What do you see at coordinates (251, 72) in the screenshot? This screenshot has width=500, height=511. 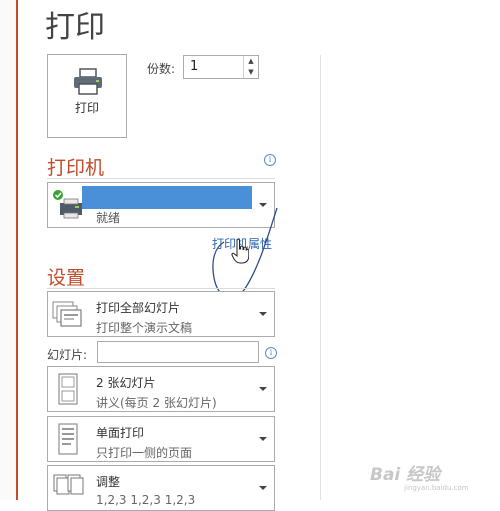 I see `decrement-icon: ▼` at bounding box center [251, 72].